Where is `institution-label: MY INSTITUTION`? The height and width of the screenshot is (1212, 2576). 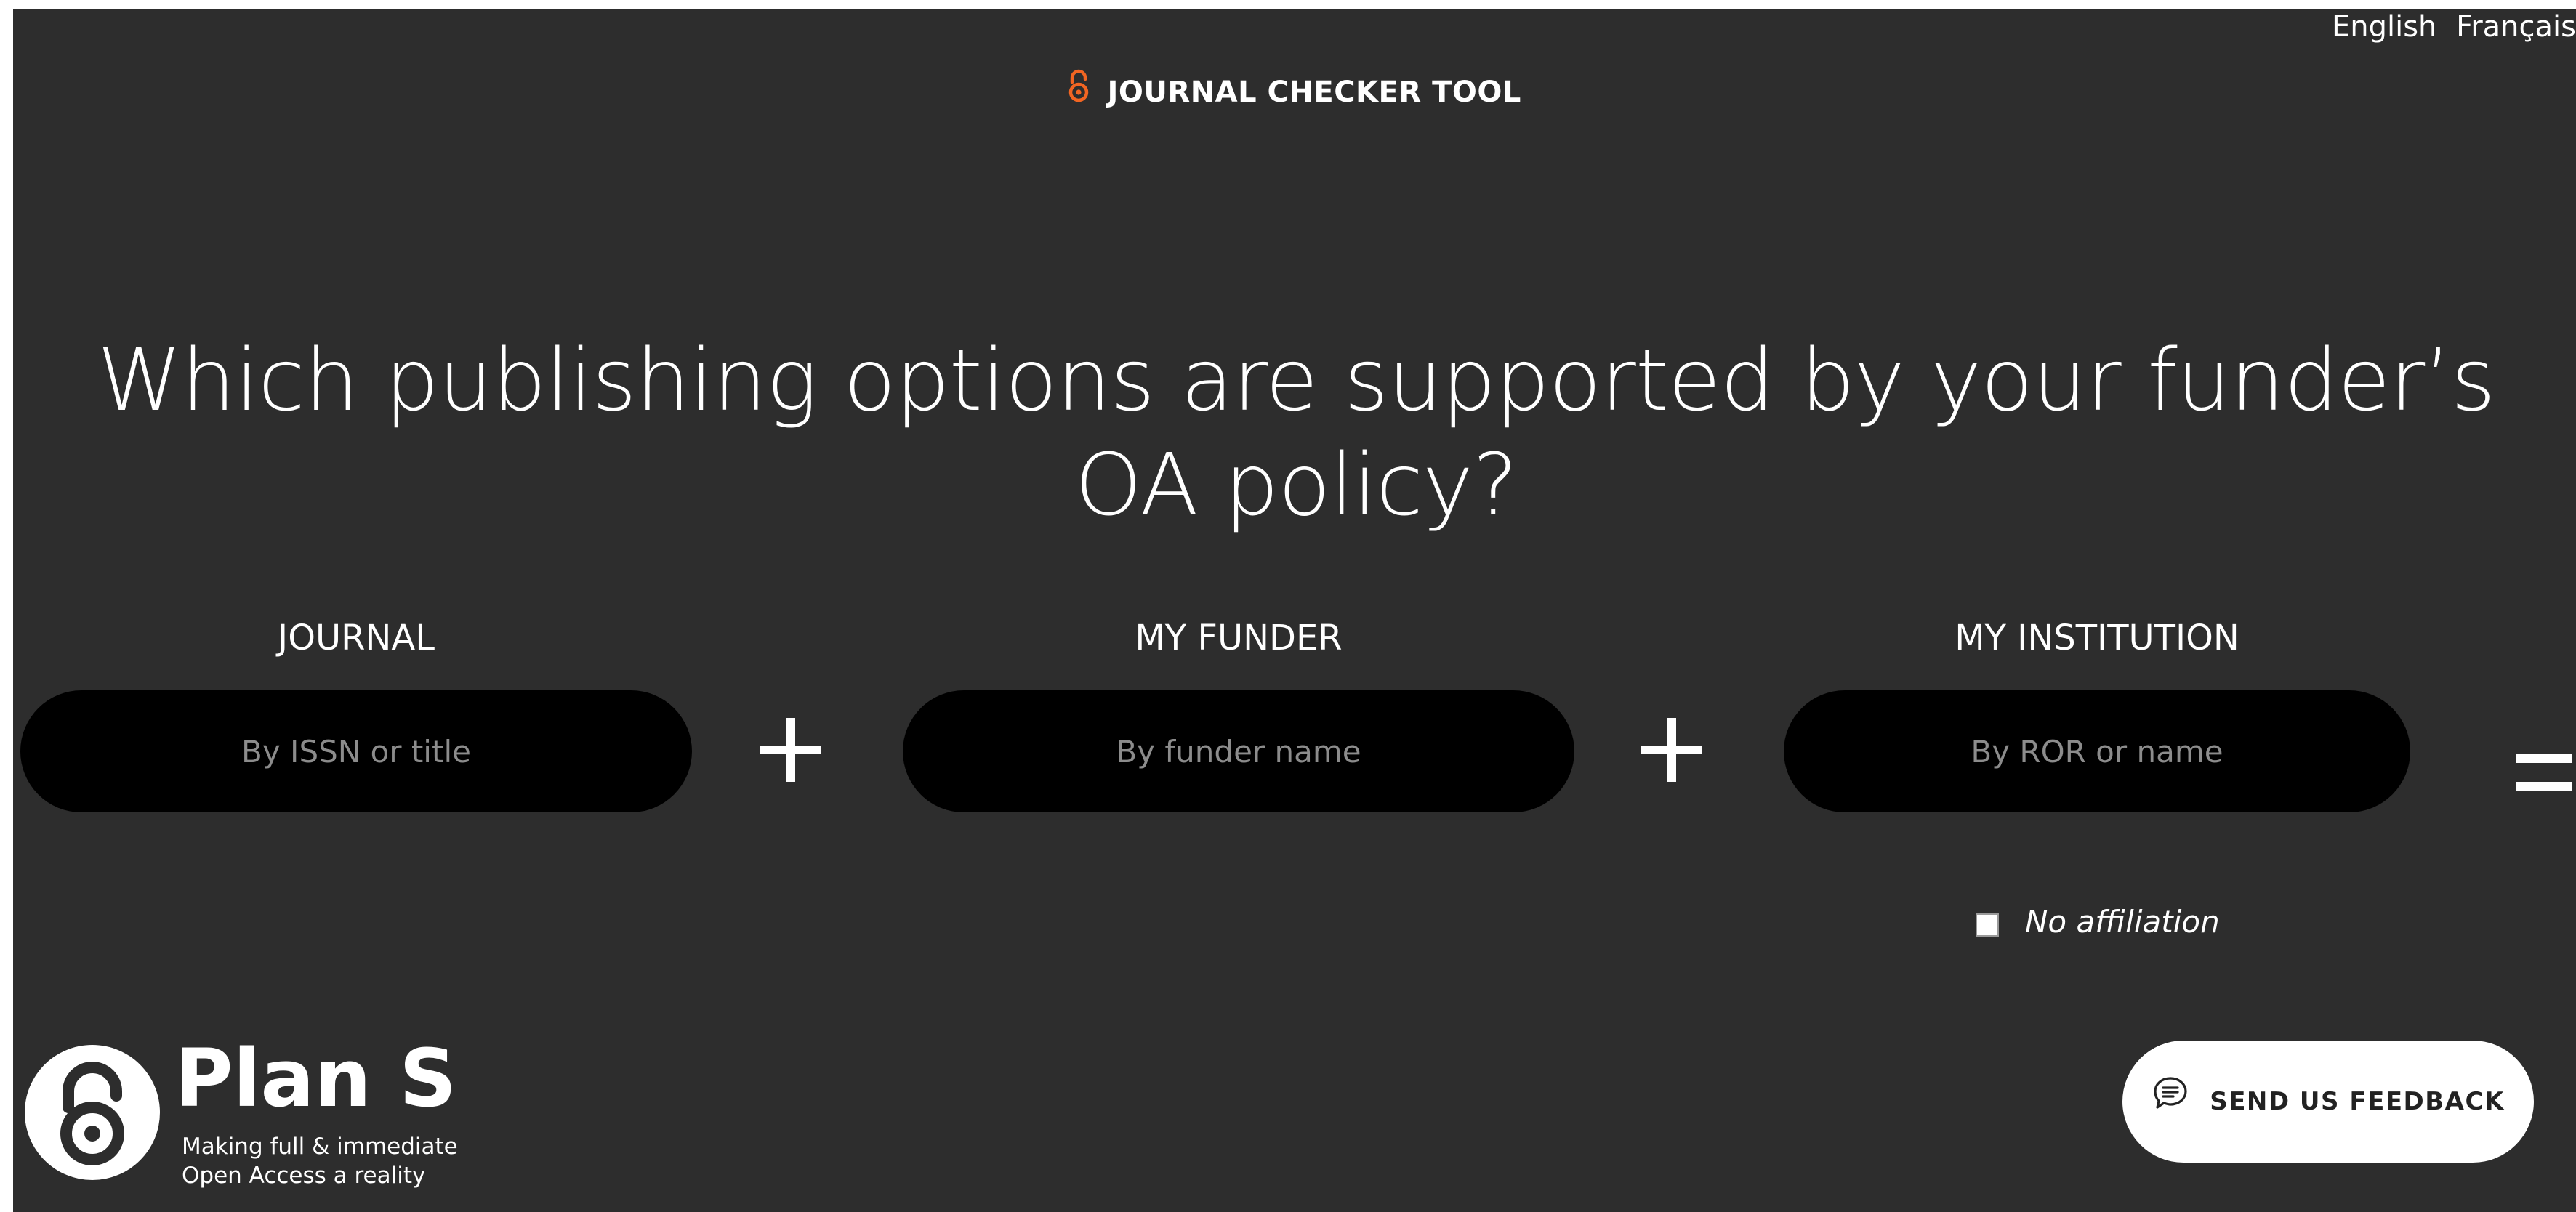
institution-label: MY INSTITUTION is located at coordinates (2097, 638).